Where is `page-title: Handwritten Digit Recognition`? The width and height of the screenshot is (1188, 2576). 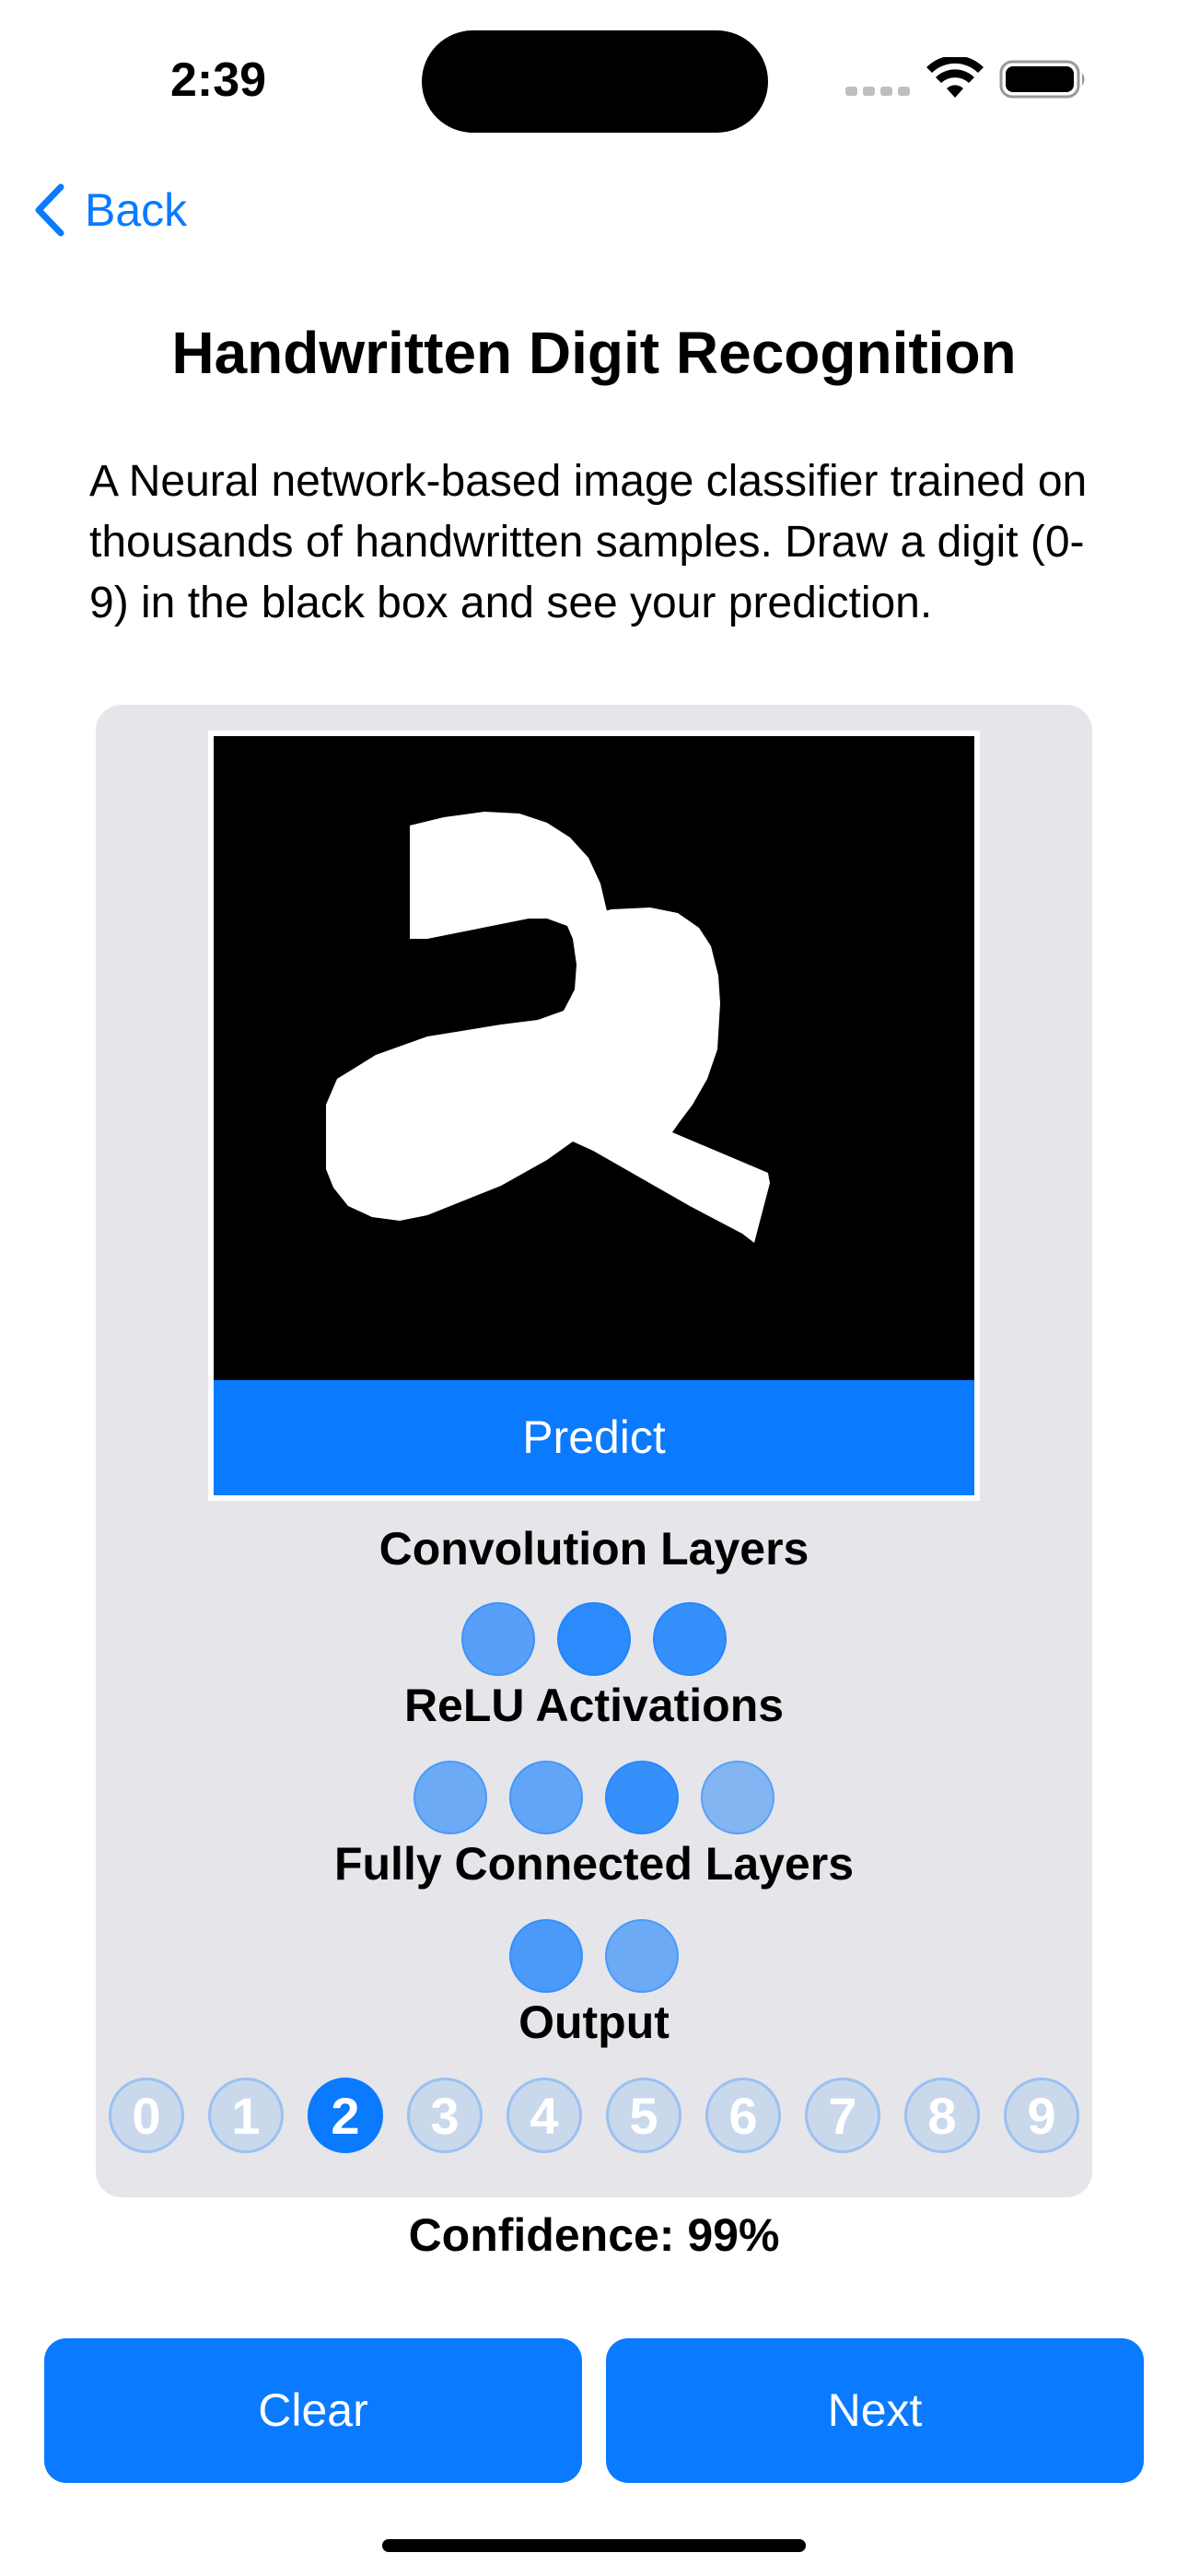 page-title: Handwritten Digit Recognition is located at coordinates (594, 353).